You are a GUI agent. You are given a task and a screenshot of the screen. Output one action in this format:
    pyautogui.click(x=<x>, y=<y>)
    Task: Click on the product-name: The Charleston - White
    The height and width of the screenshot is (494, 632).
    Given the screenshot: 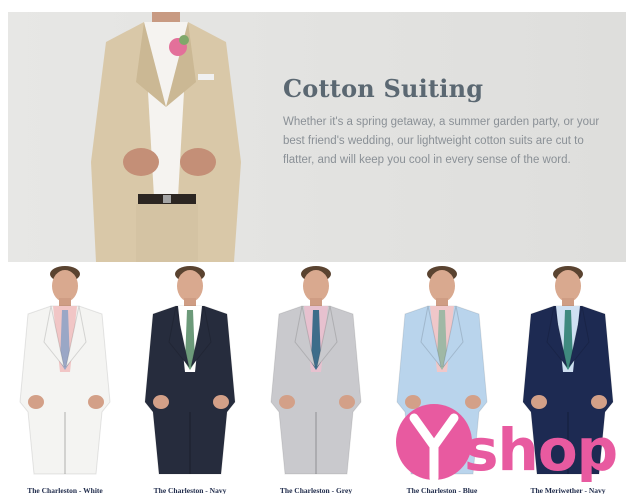 What is the action you would take?
    pyautogui.click(x=65, y=490)
    